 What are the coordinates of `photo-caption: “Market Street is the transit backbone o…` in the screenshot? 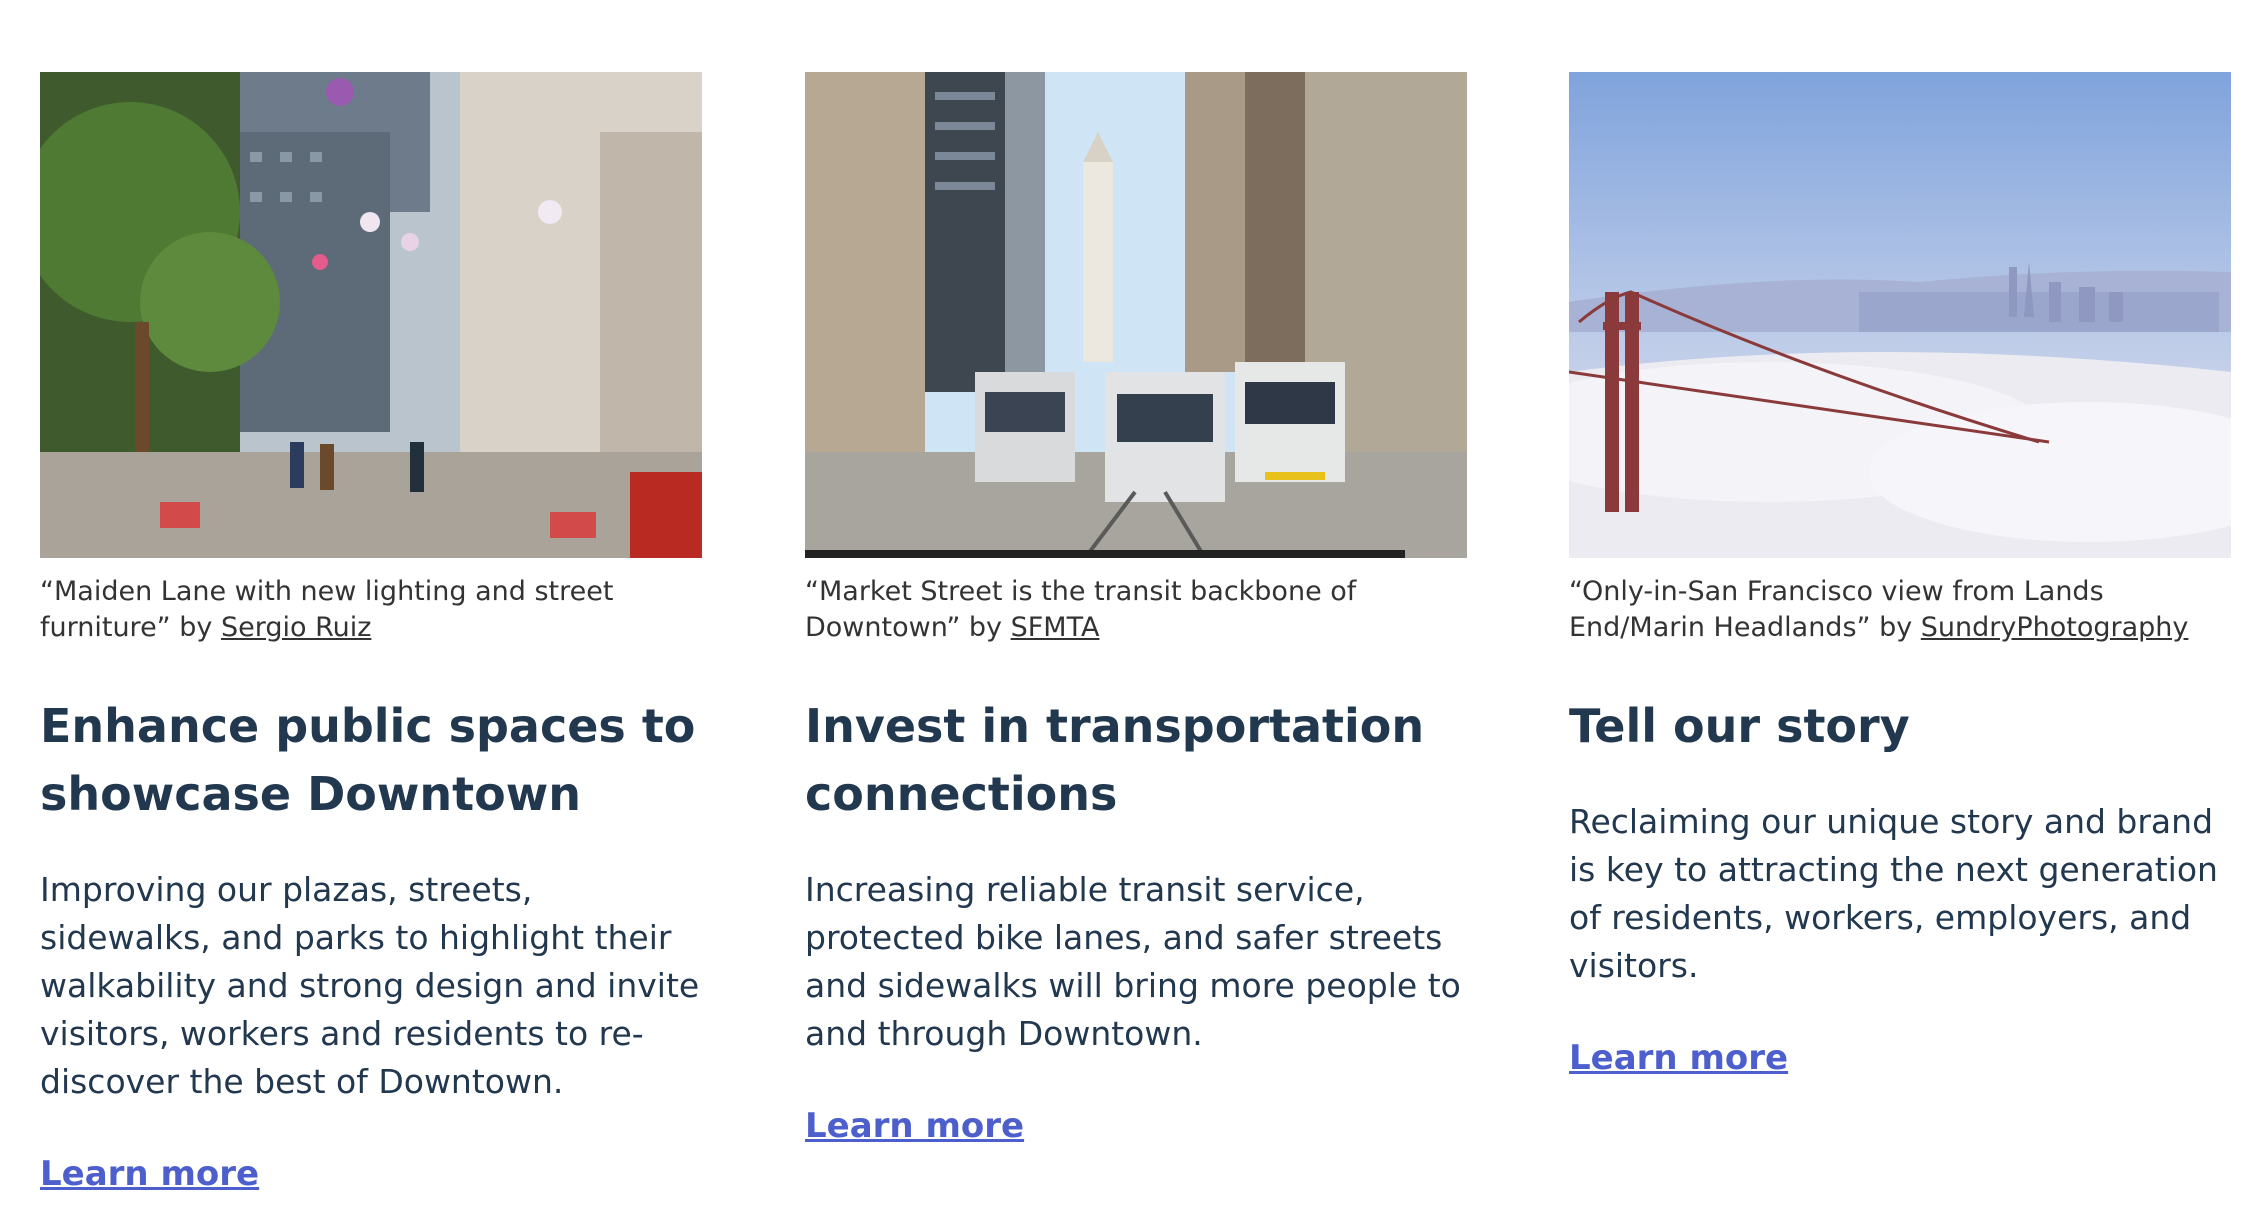 It's located at (1136, 610).